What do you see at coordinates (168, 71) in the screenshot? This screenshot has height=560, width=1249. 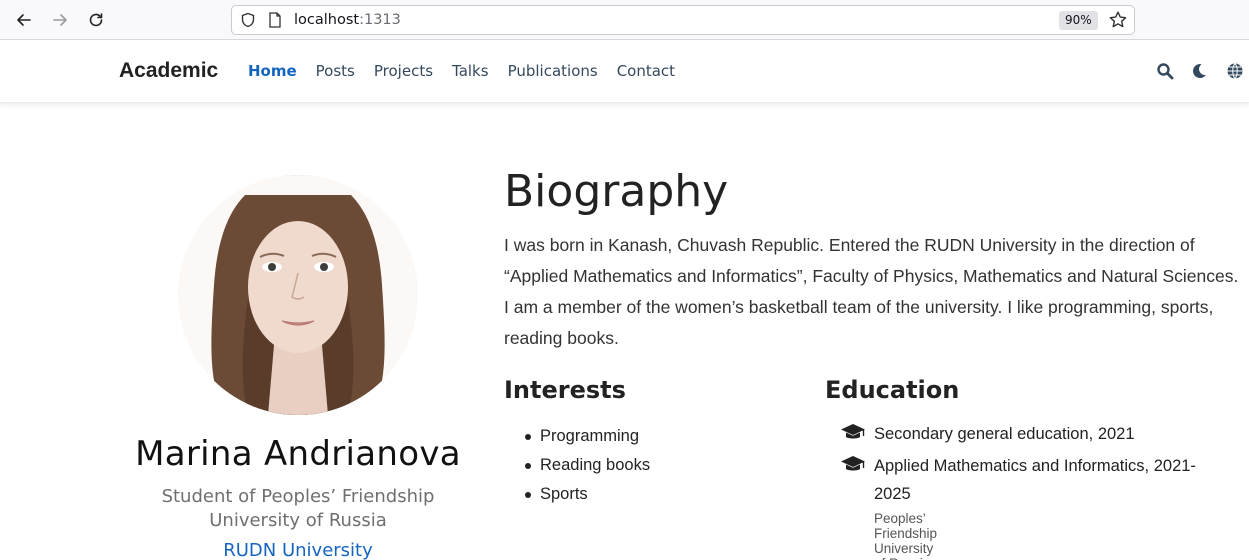 I see `site-brand: Academic` at bounding box center [168, 71].